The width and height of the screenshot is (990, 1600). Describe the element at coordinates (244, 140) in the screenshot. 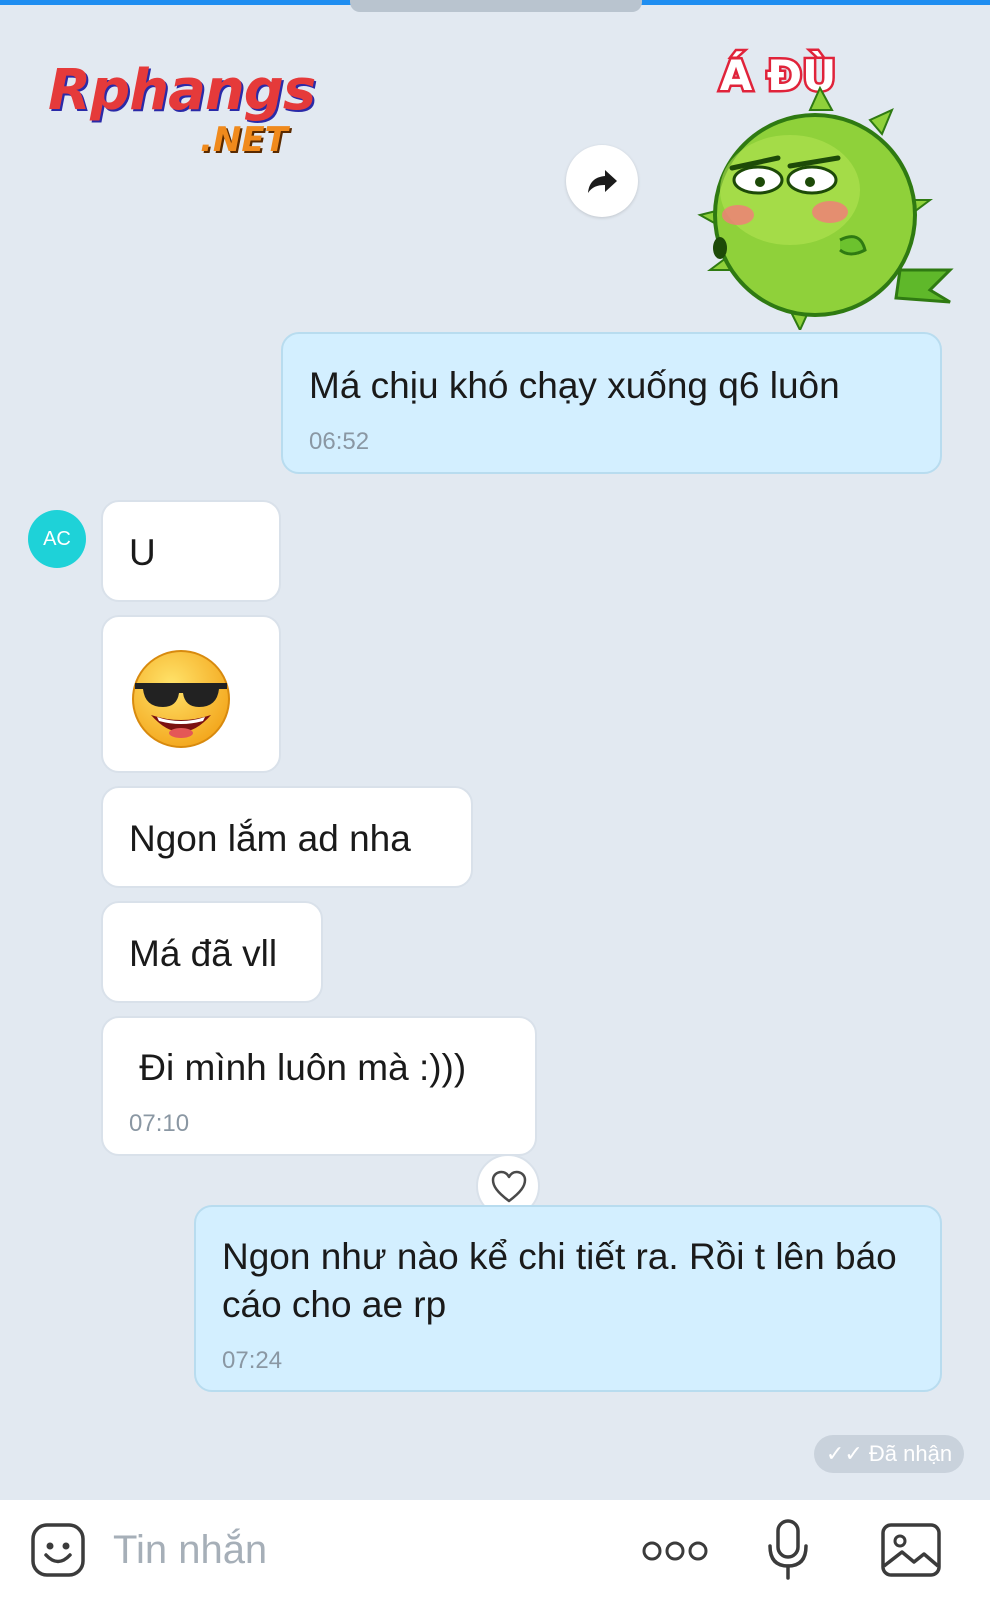

I see `logo-sub-text: .NET` at that location.